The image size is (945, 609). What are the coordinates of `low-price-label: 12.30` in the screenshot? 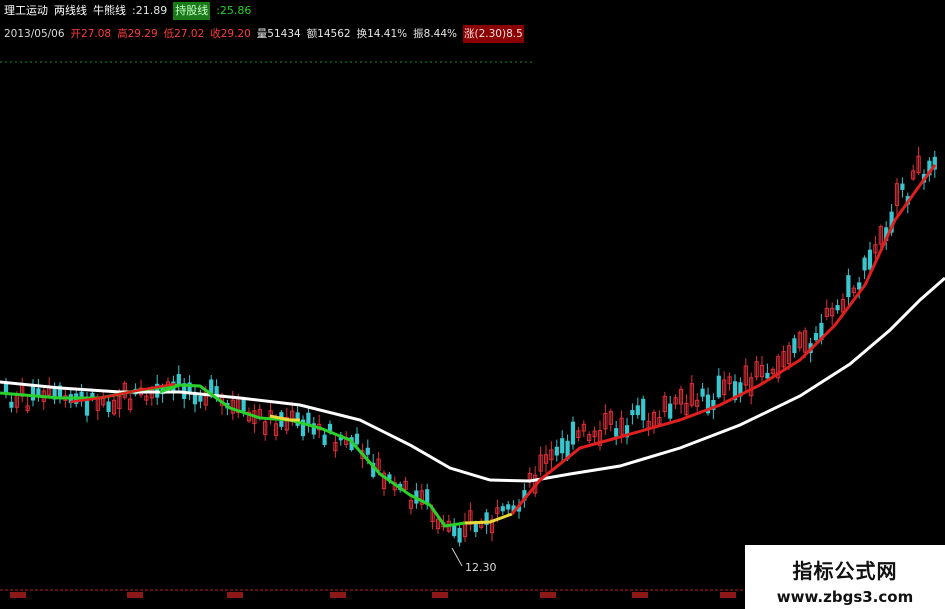 It's located at (481, 567).